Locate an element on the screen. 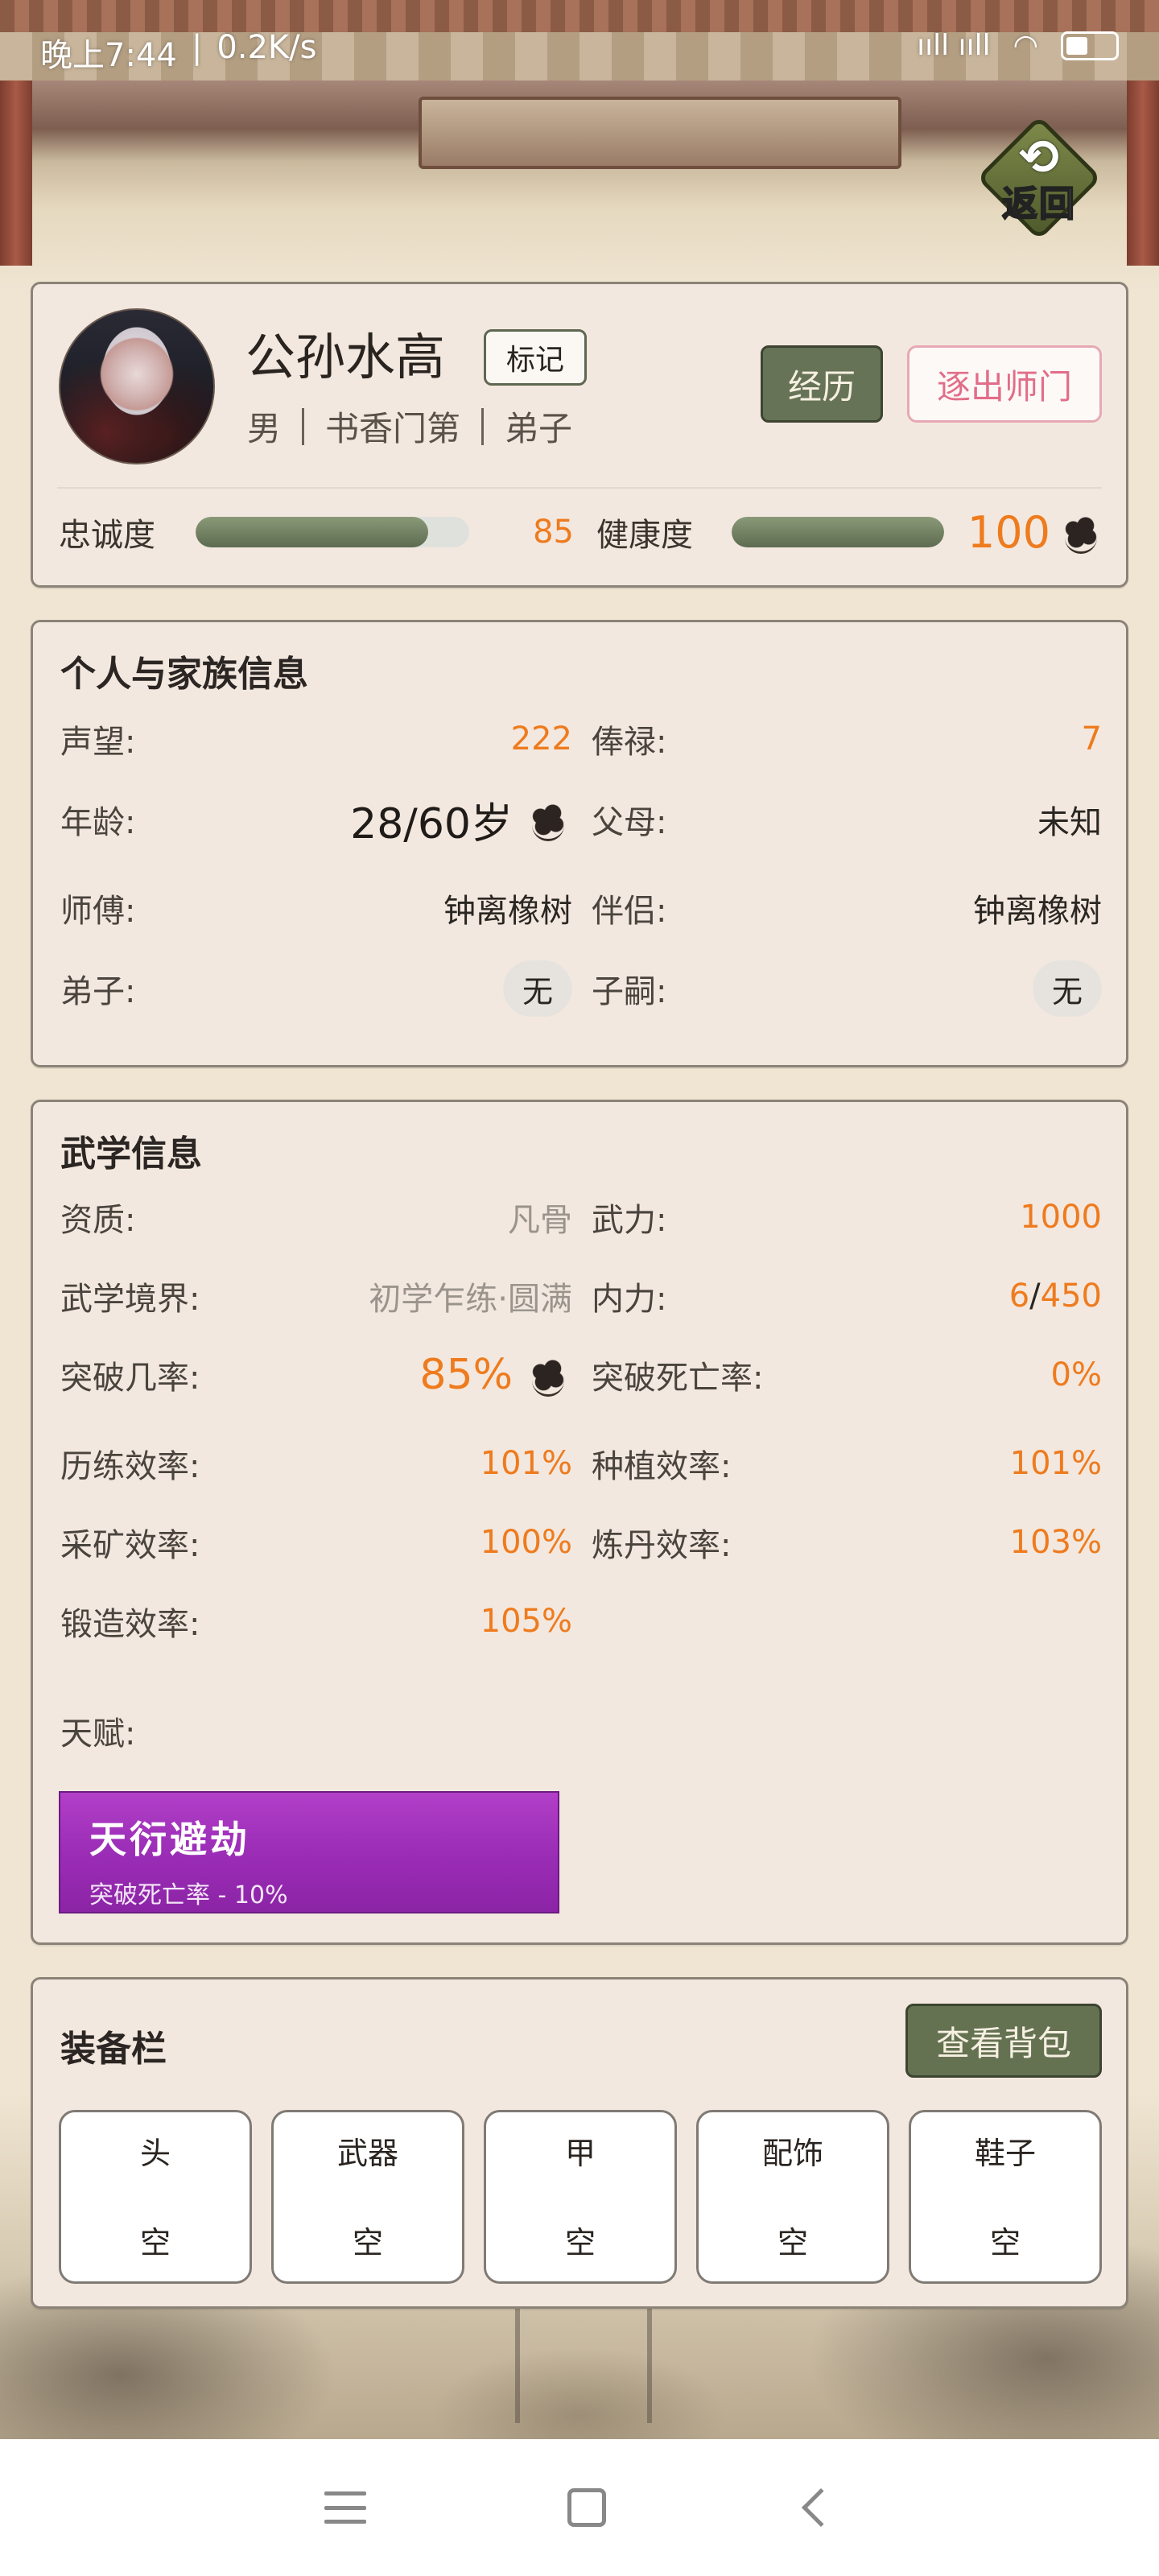 The image size is (1159, 2576). disciples-row: 弟子: 无 is located at coordinates (316, 988).